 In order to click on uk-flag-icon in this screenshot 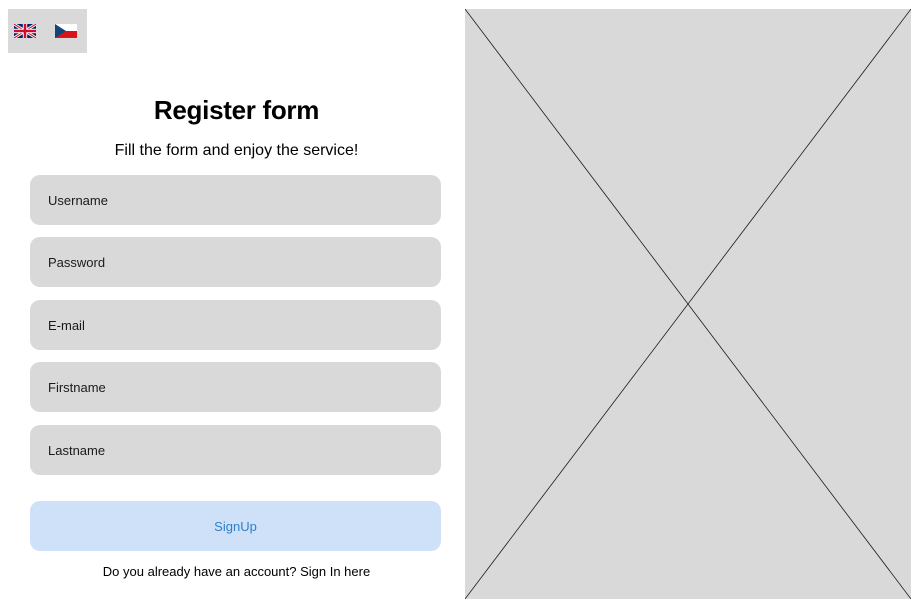, I will do `click(25, 31)`.